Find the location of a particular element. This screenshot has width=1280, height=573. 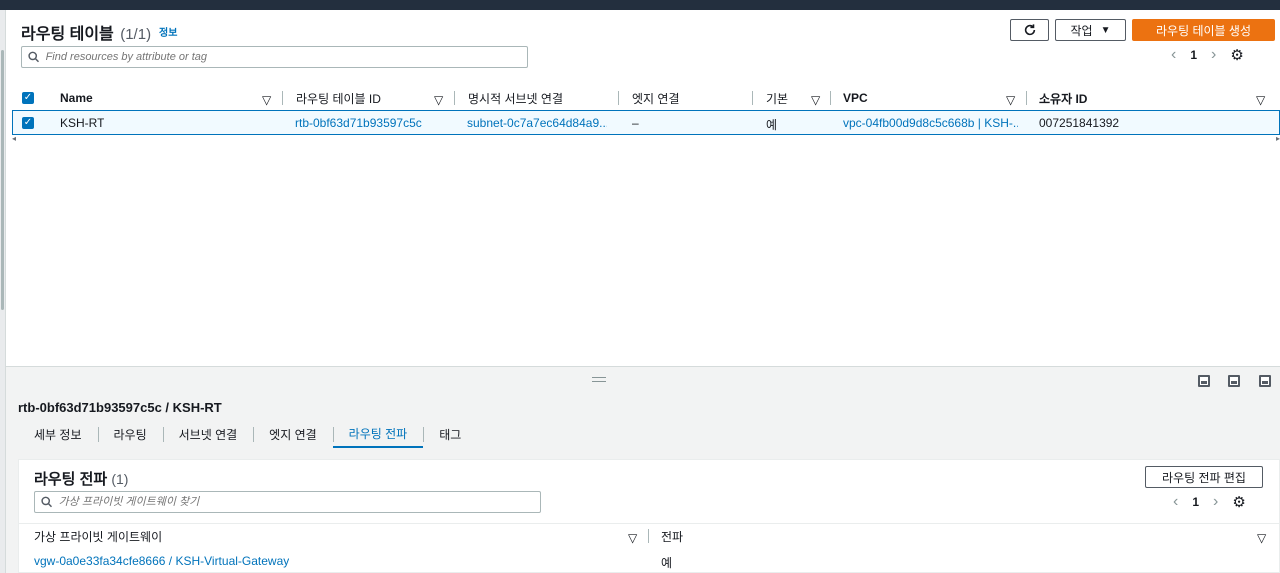

actions-label: 작업 is located at coordinates (1081, 30).